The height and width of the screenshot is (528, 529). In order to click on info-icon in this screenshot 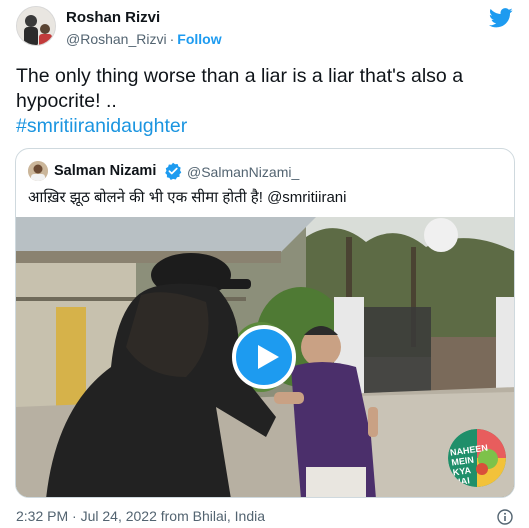, I will do `click(505, 517)`.